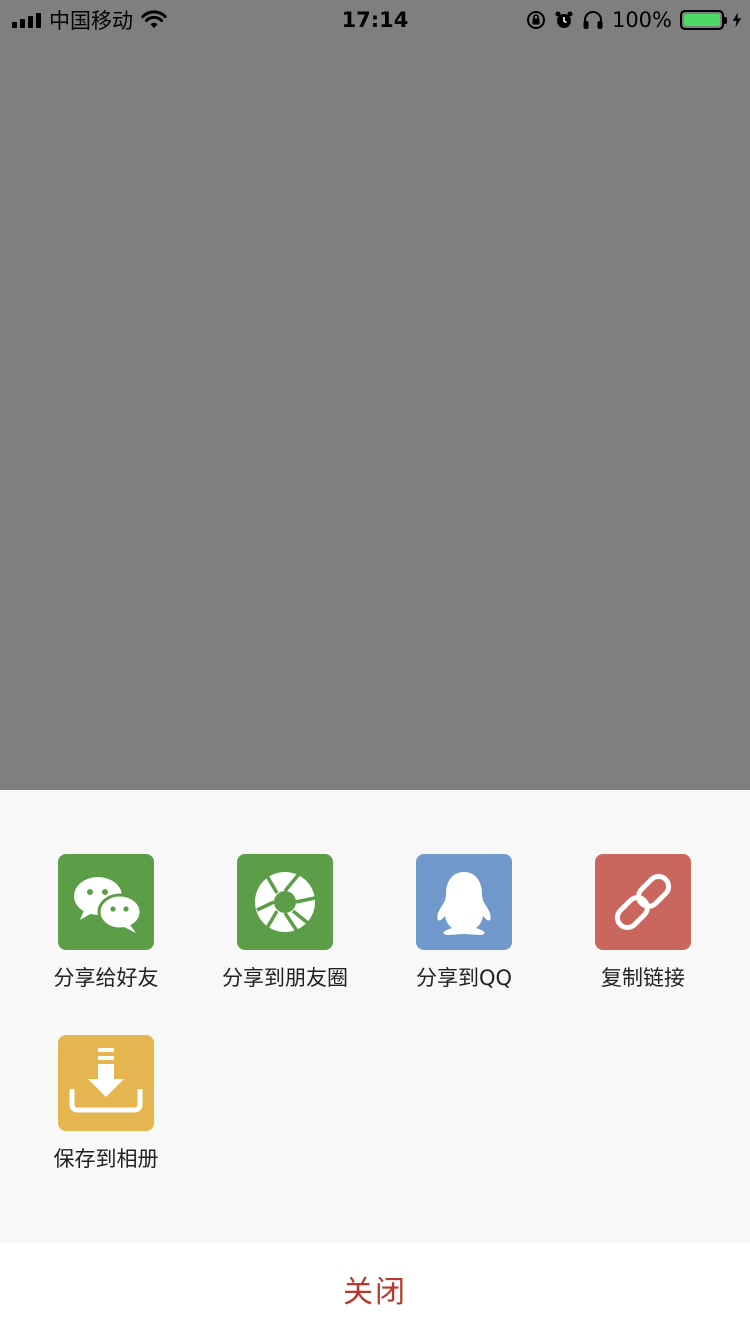  What do you see at coordinates (564, 20) in the screenshot?
I see `alarm-icon` at bounding box center [564, 20].